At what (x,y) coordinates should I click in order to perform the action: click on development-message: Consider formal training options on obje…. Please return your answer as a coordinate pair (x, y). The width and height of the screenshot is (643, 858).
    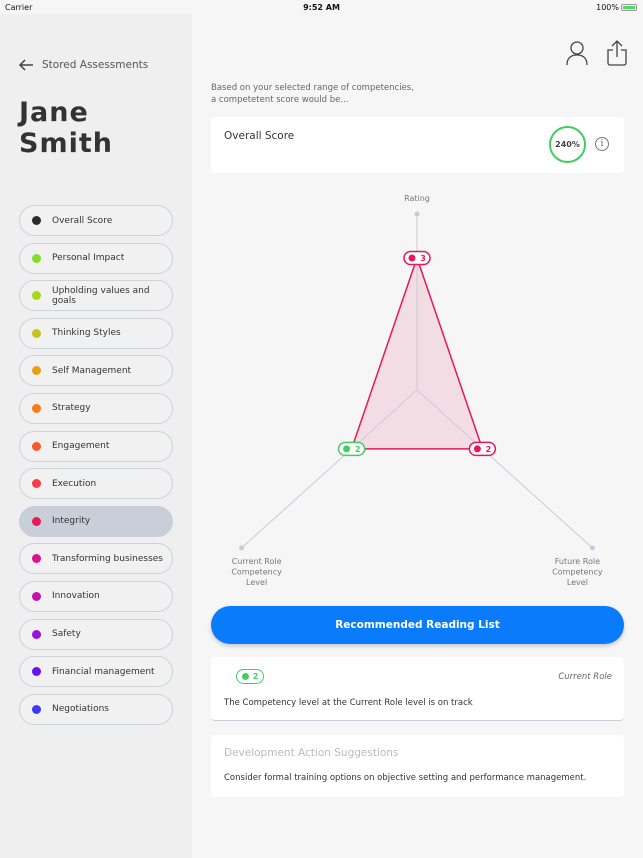
    Looking at the image, I should click on (405, 778).